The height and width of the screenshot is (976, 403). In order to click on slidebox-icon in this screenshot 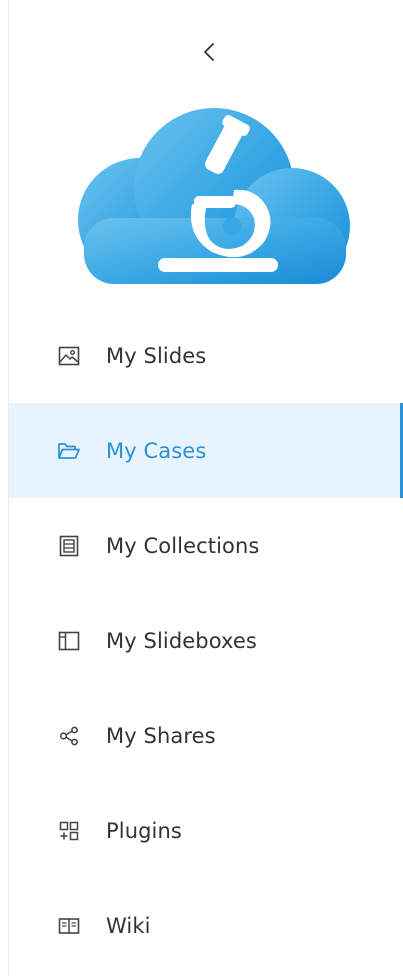, I will do `click(69, 641)`.